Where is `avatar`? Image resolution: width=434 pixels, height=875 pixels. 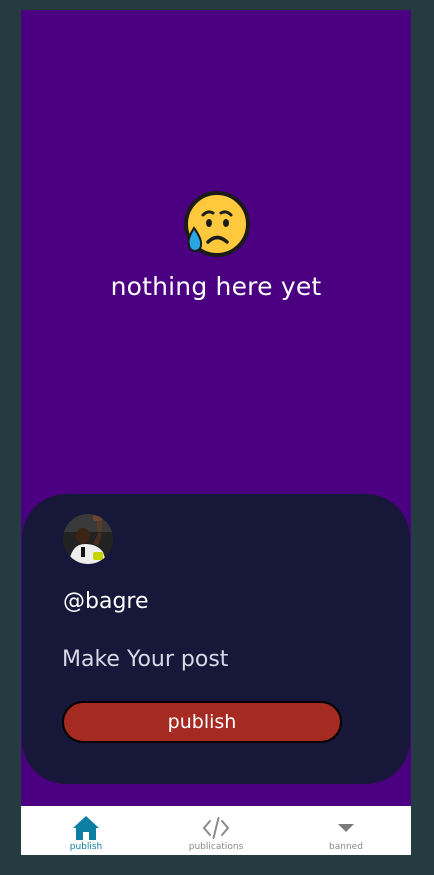 avatar is located at coordinates (88, 539).